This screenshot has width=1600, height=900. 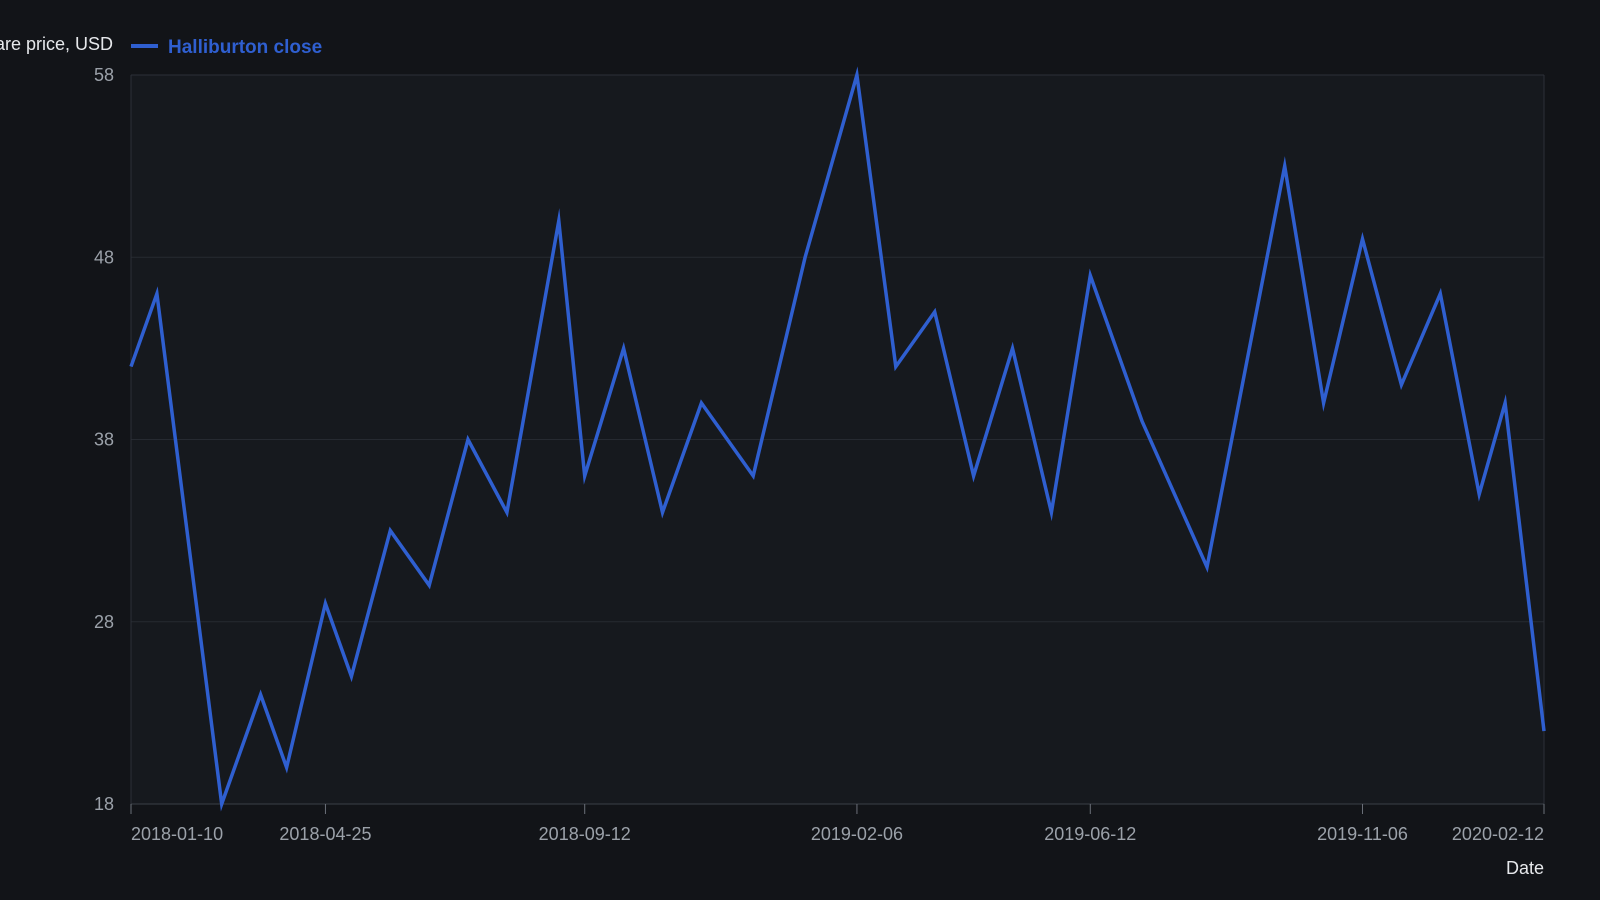 What do you see at coordinates (1498, 834) in the screenshot?
I see `x-tick-label-2020-02-12: 2020-02-12` at bounding box center [1498, 834].